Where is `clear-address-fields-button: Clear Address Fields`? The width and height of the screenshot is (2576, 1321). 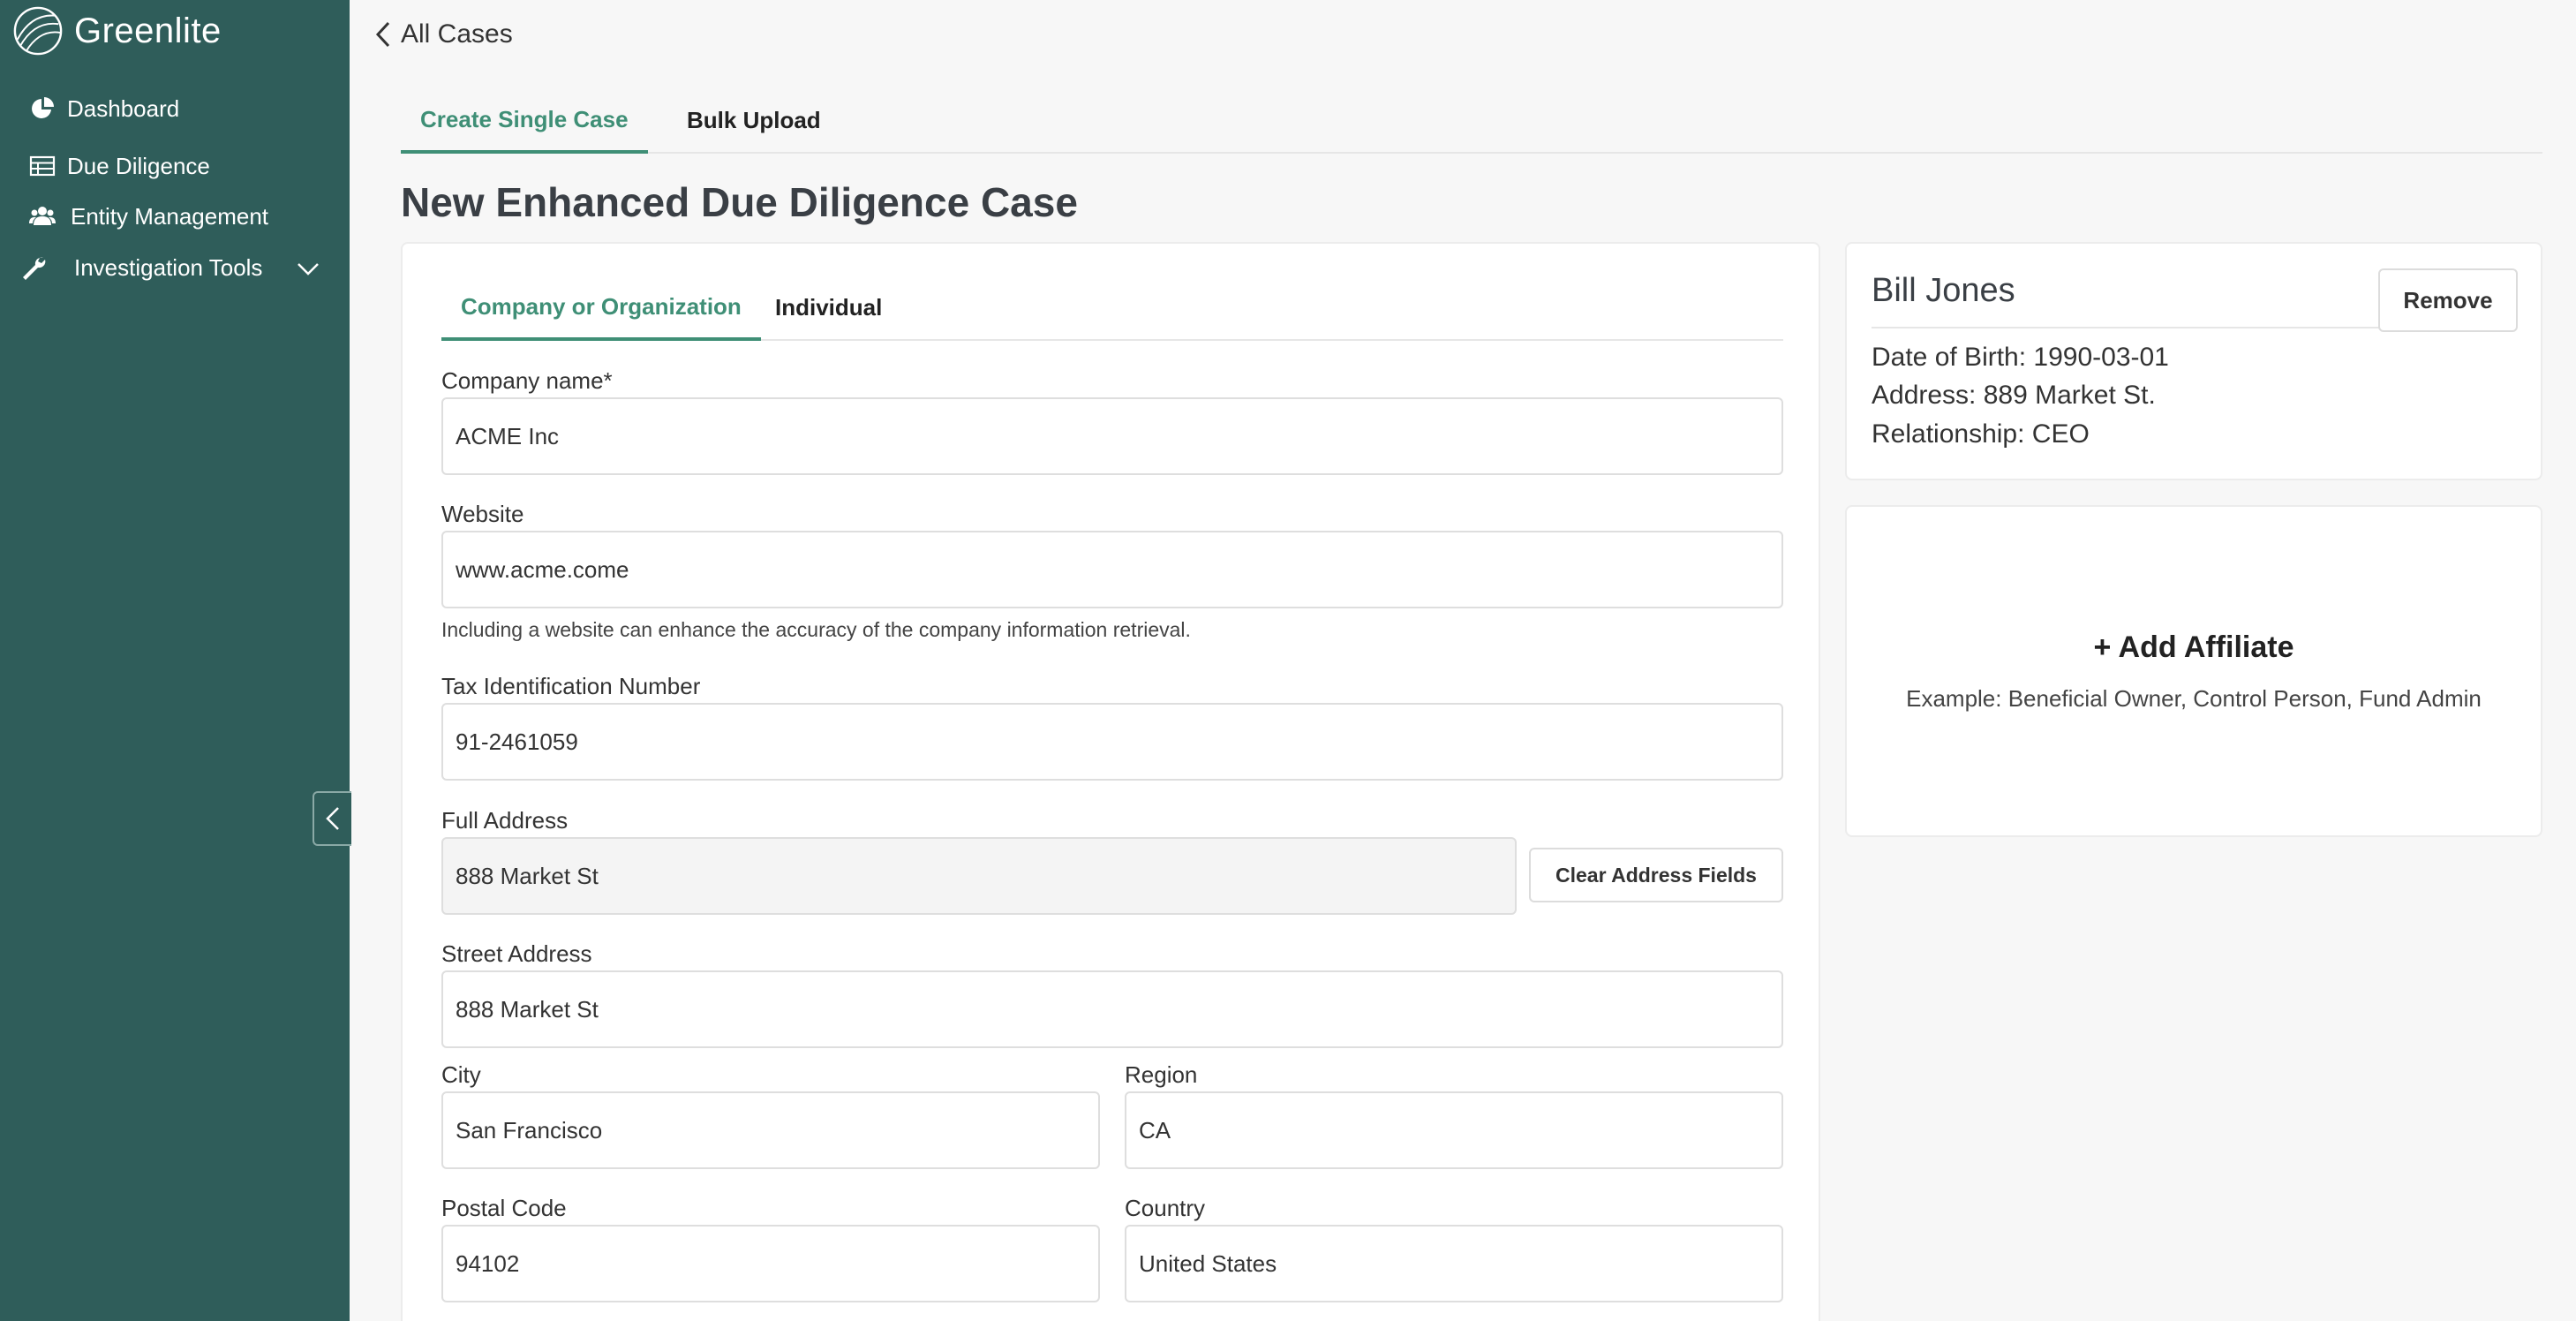
clear-address-fields-button: Clear Address Fields is located at coordinates (1656, 875).